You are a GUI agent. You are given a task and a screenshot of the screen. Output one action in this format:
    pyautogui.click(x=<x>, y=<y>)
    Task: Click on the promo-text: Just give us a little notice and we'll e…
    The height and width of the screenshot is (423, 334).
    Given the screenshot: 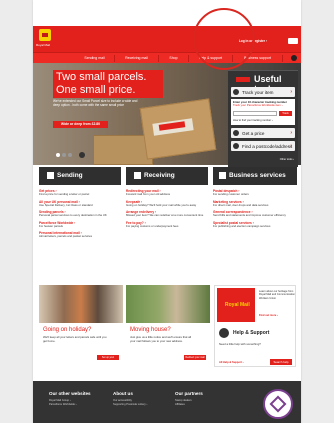 What is the action you would take?
    pyautogui.click(x=161, y=339)
    